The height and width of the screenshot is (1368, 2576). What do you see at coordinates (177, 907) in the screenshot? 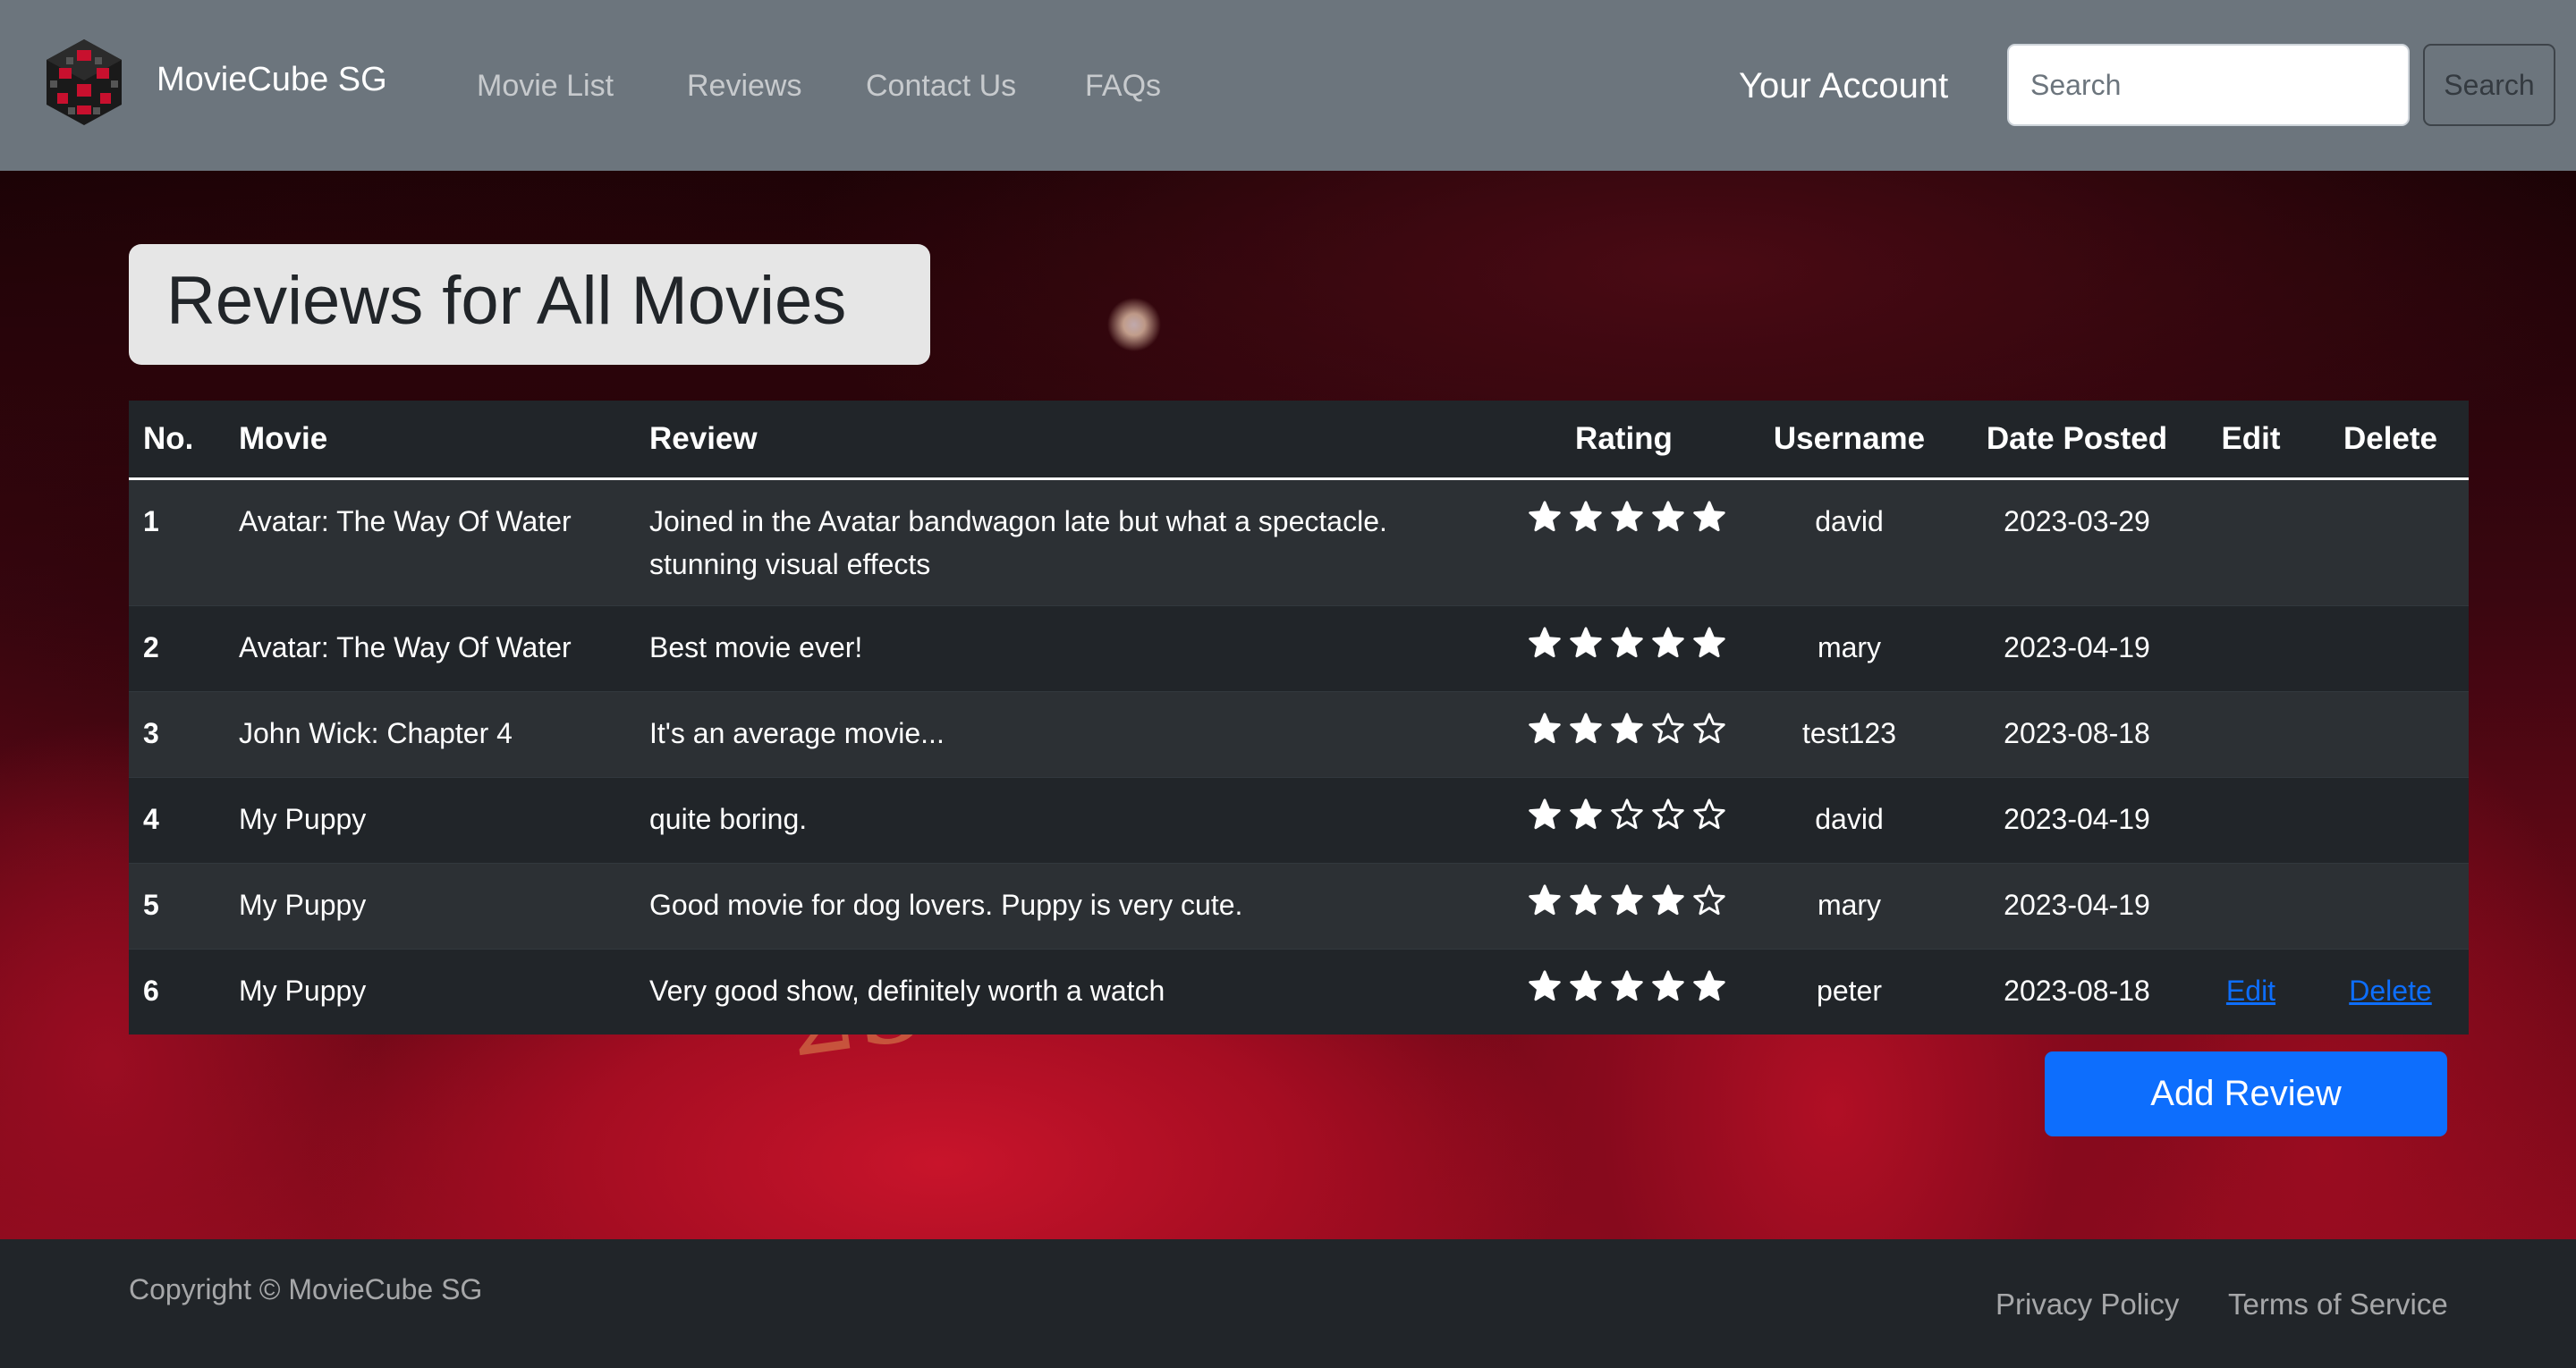
I see `row-no: 5` at bounding box center [177, 907].